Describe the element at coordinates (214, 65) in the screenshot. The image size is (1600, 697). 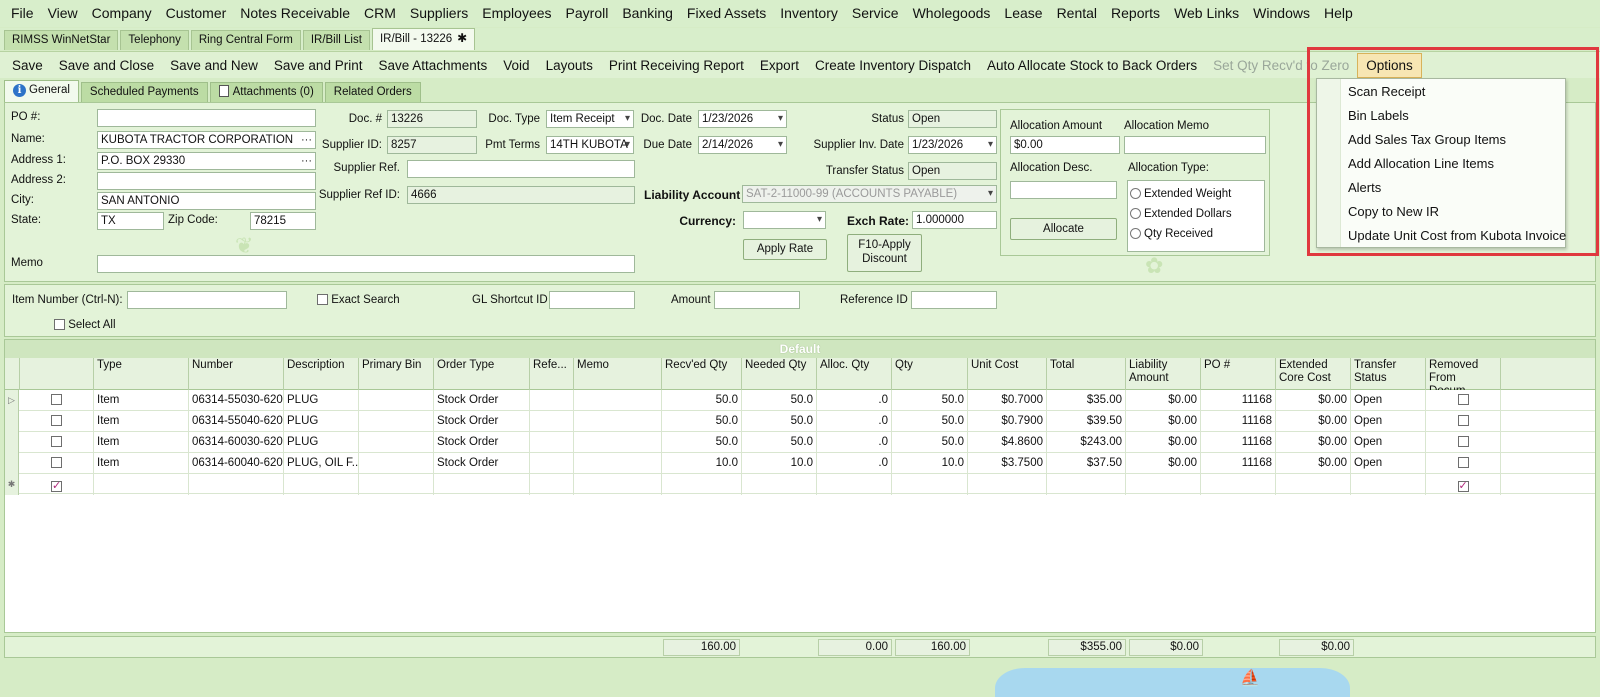
I see `save-and-new-button: Save and New` at that location.